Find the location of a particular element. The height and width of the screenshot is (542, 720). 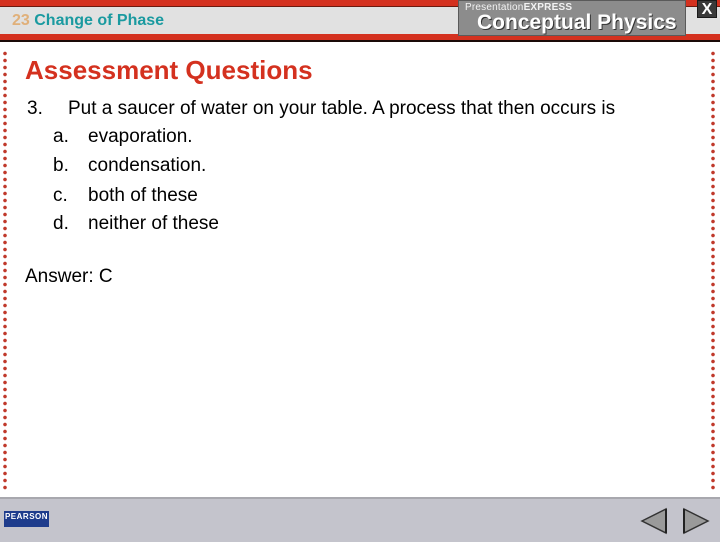

question-number: 3. is located at coordinates (35, 108).